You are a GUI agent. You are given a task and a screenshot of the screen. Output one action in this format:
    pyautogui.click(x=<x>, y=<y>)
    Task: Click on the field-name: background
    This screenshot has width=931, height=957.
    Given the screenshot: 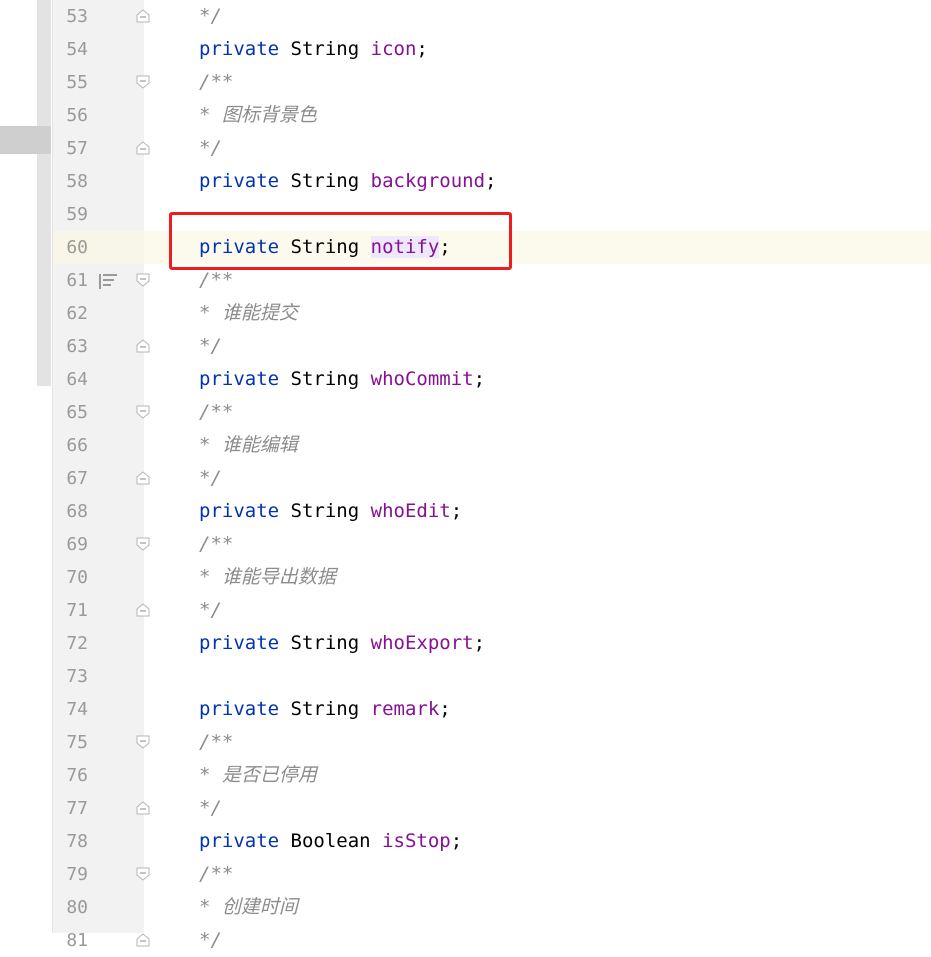 What is the action you would take?
    pyautogui.click(x=428, y=181)
    